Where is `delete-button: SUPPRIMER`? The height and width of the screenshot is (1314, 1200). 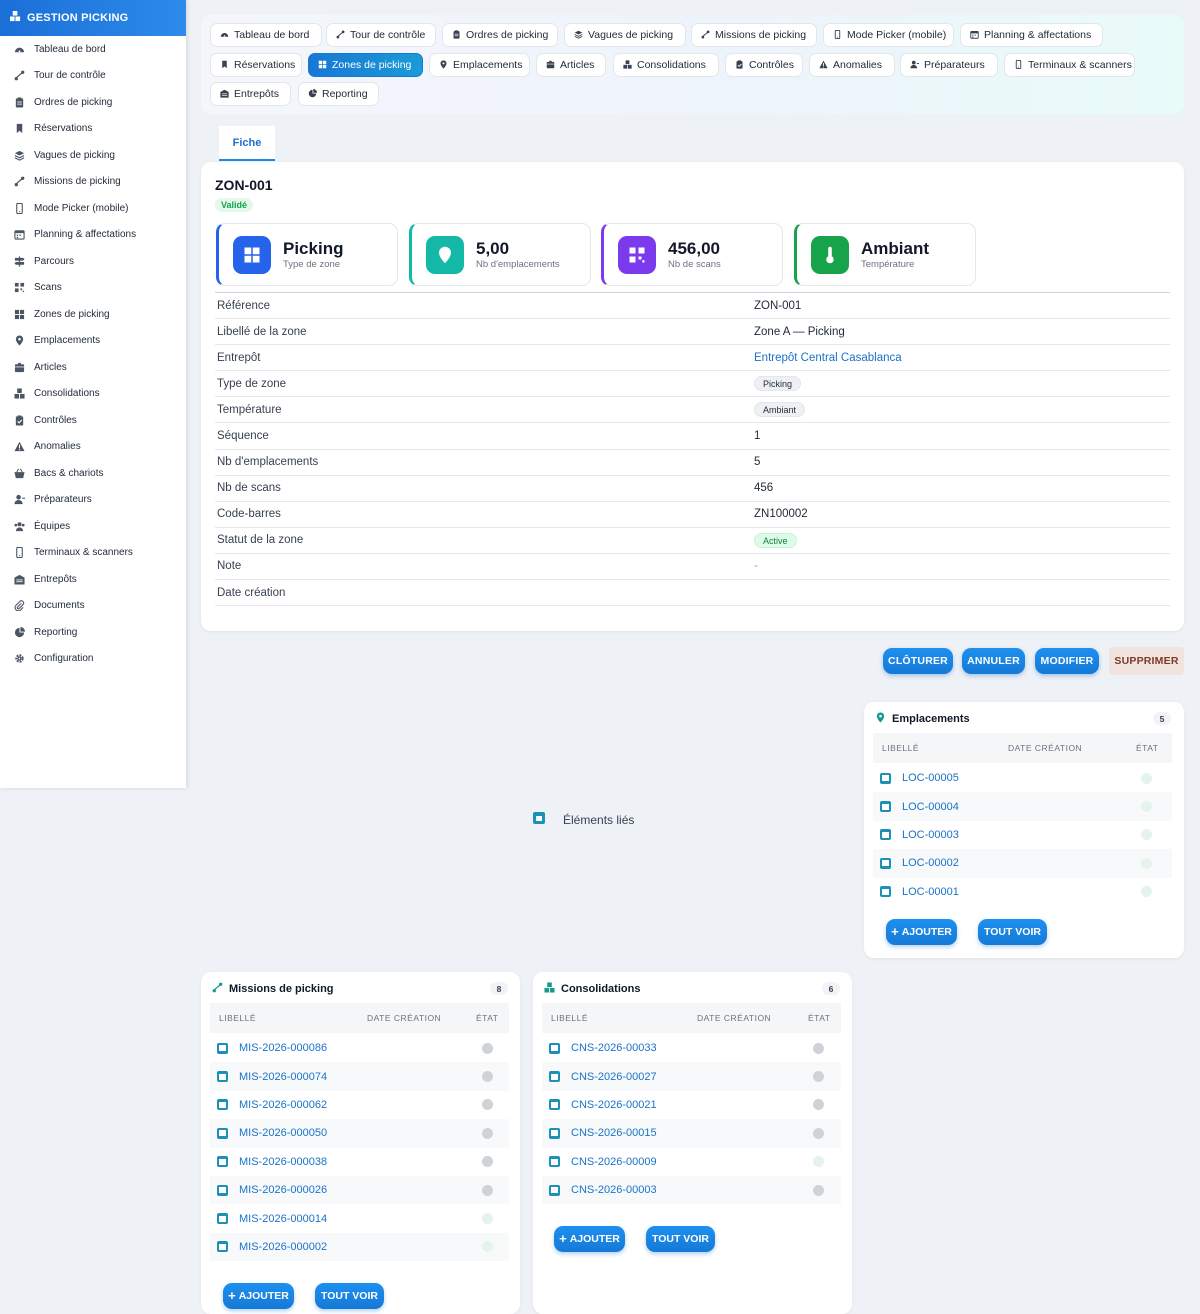 delete-button: SUPPRIMER is located at coordinates (1146, 661).